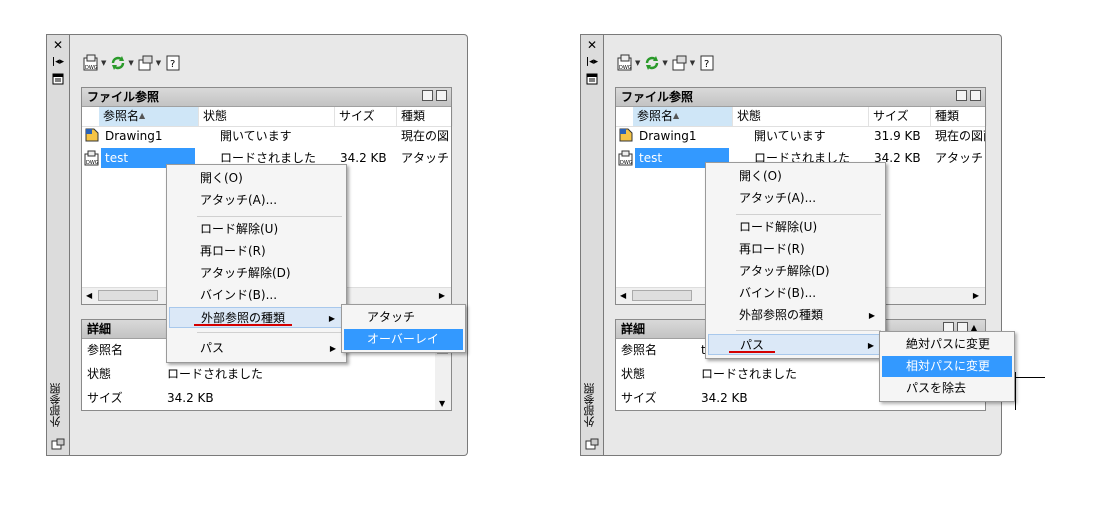 The image size is (1094, 512). What do you see at coordinates (800, 97) in the screenshot?
I see `file-references-header: ファイル参照` at bounding box center [800, 97].